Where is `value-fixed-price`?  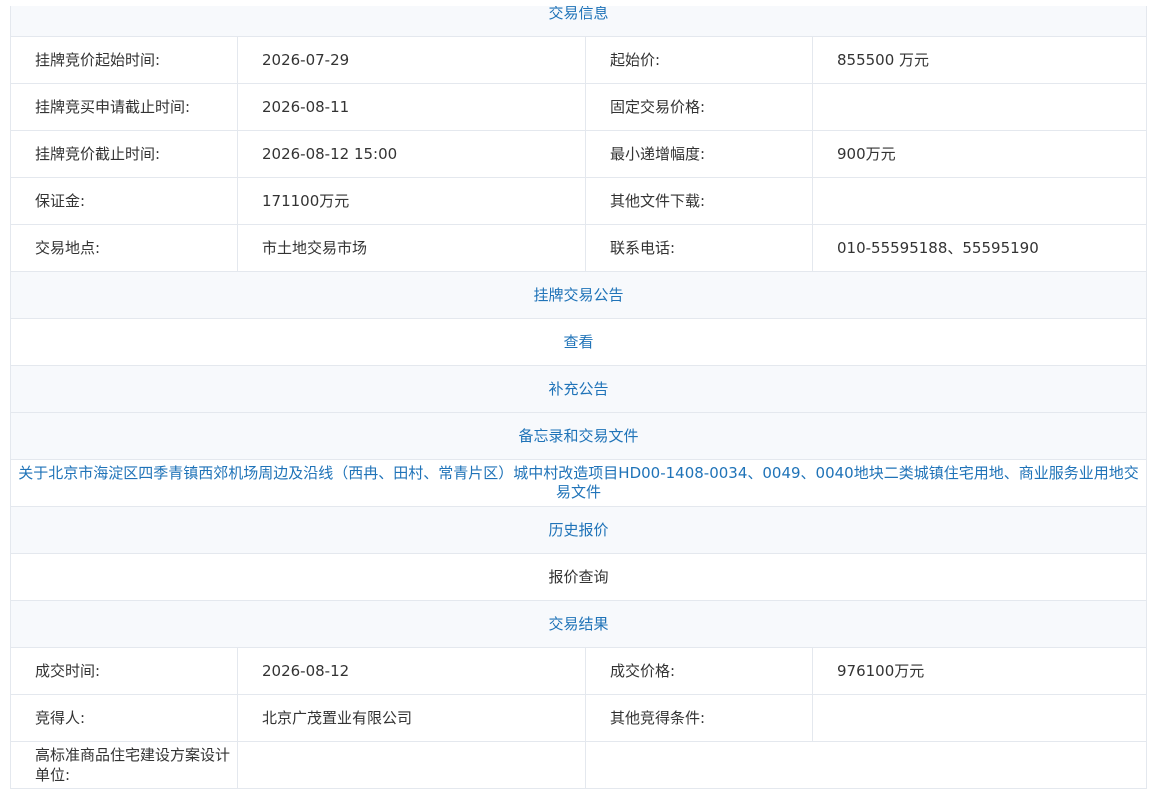 value-fixed-price is located at coordinates (979, 107).